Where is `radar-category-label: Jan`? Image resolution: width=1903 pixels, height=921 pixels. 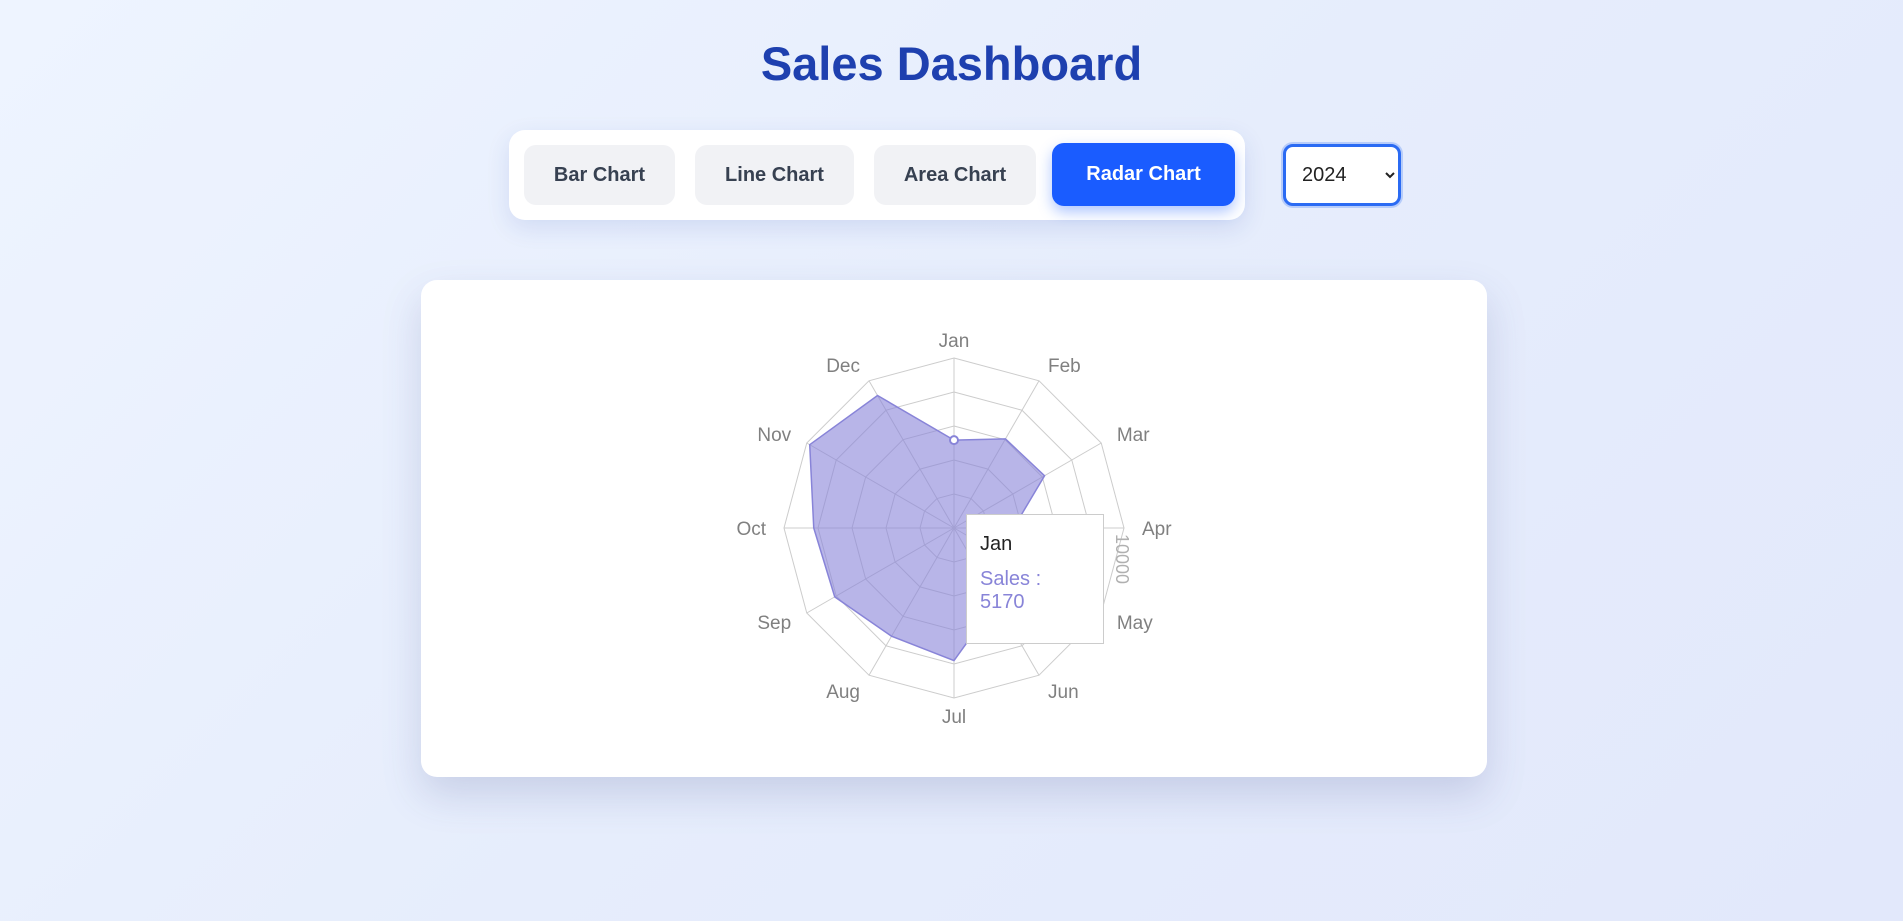 radar-category-label: Jan is located at coordinates (954, 341).